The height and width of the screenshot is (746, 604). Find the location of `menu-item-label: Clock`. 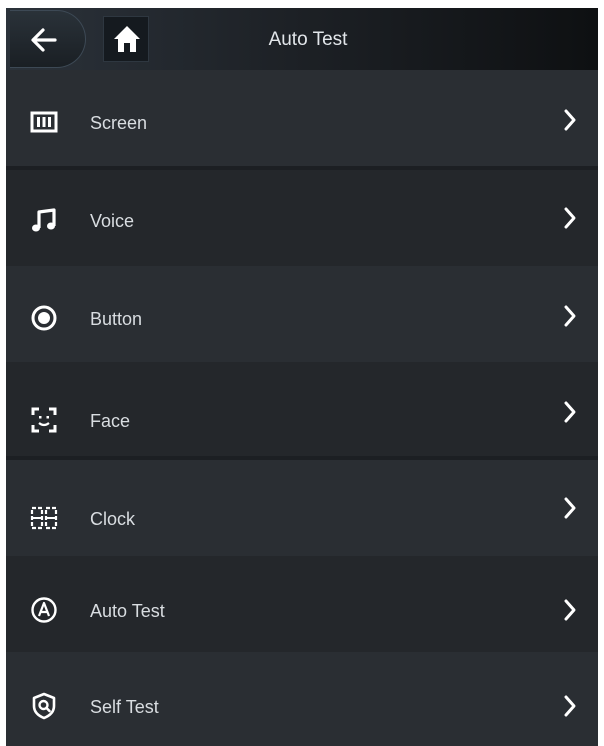

menu-item-label: Clock is located at coordinates (113, 519).